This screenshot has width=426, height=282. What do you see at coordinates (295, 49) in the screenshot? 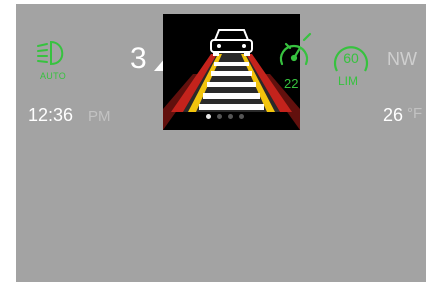
I see `adaptive-cruise-icon` at bounding box center [295, 49].